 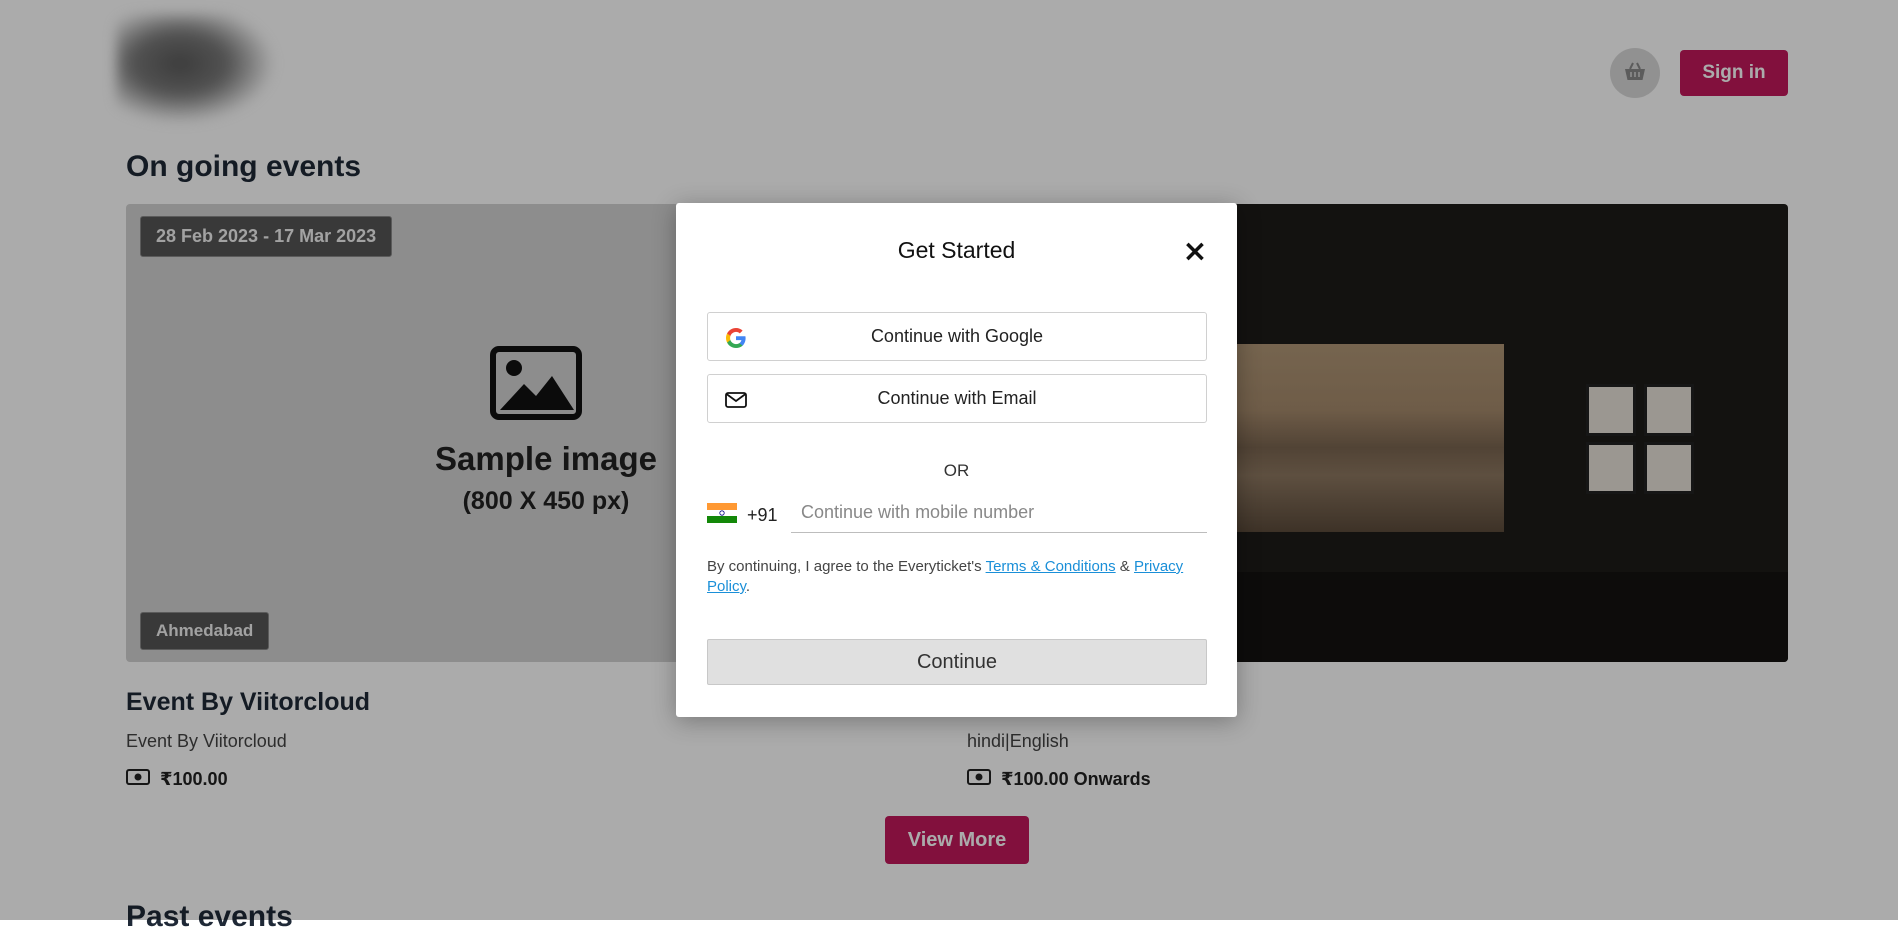 I want to click on google-icon, so click(x=736, y=338).